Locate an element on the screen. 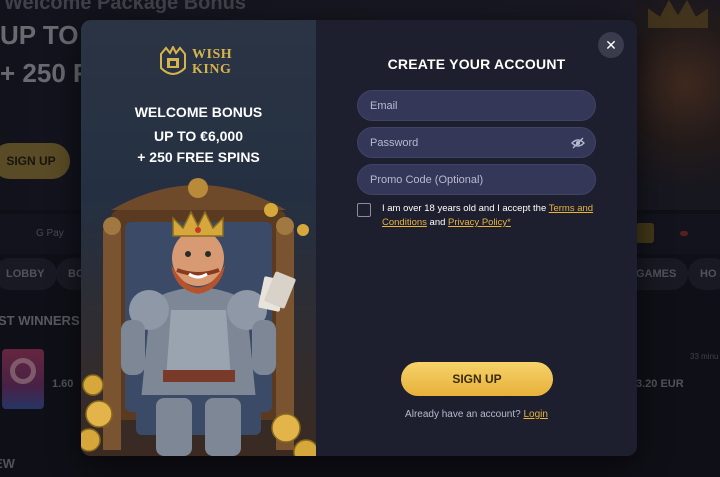 The height and width of the screenshot is (477, 720). login-prompt-text: Already have an account? is located at coordinates (464, 414).